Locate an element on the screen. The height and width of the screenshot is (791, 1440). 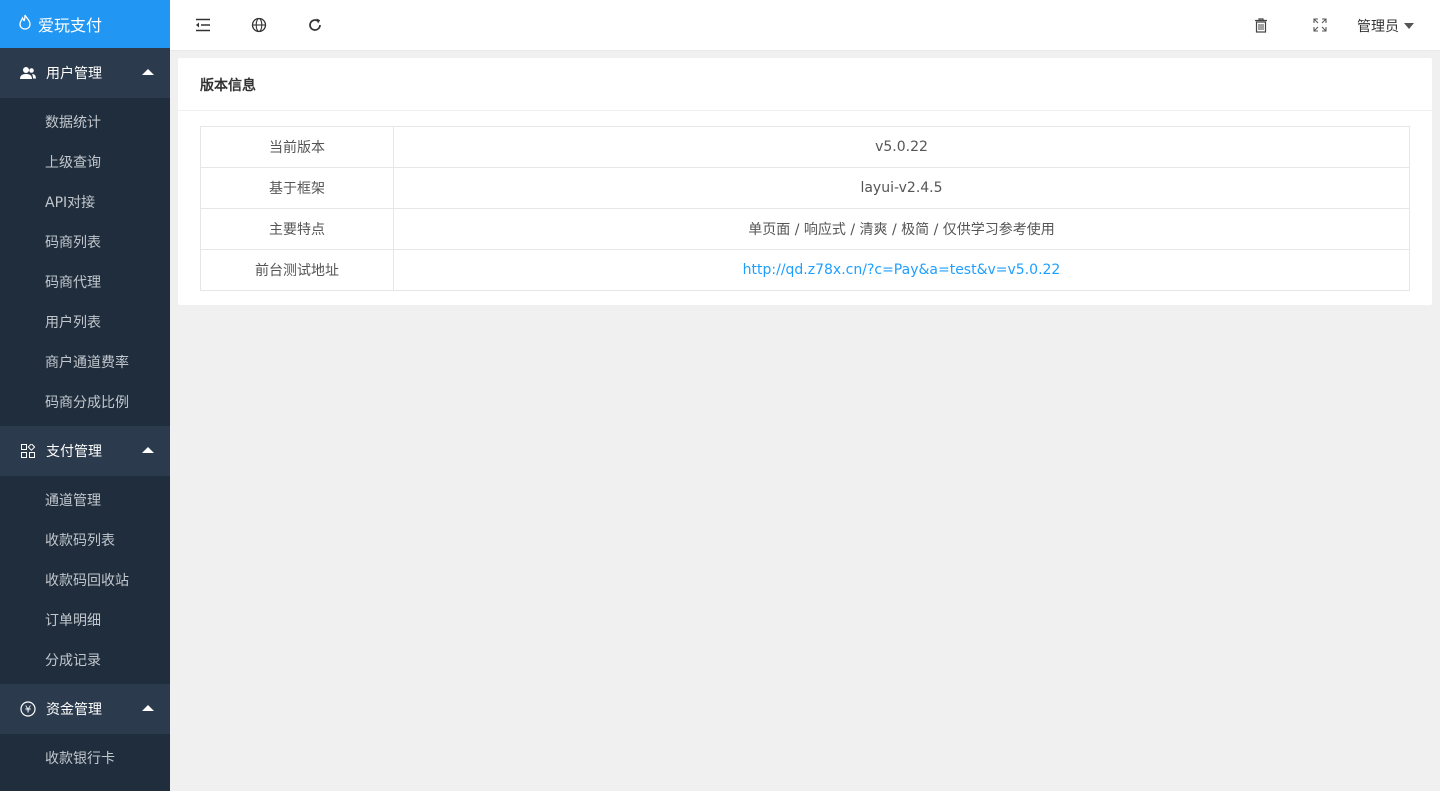
sidebar-item-user-list: 用户列表 is located at coordinates (85, 322).